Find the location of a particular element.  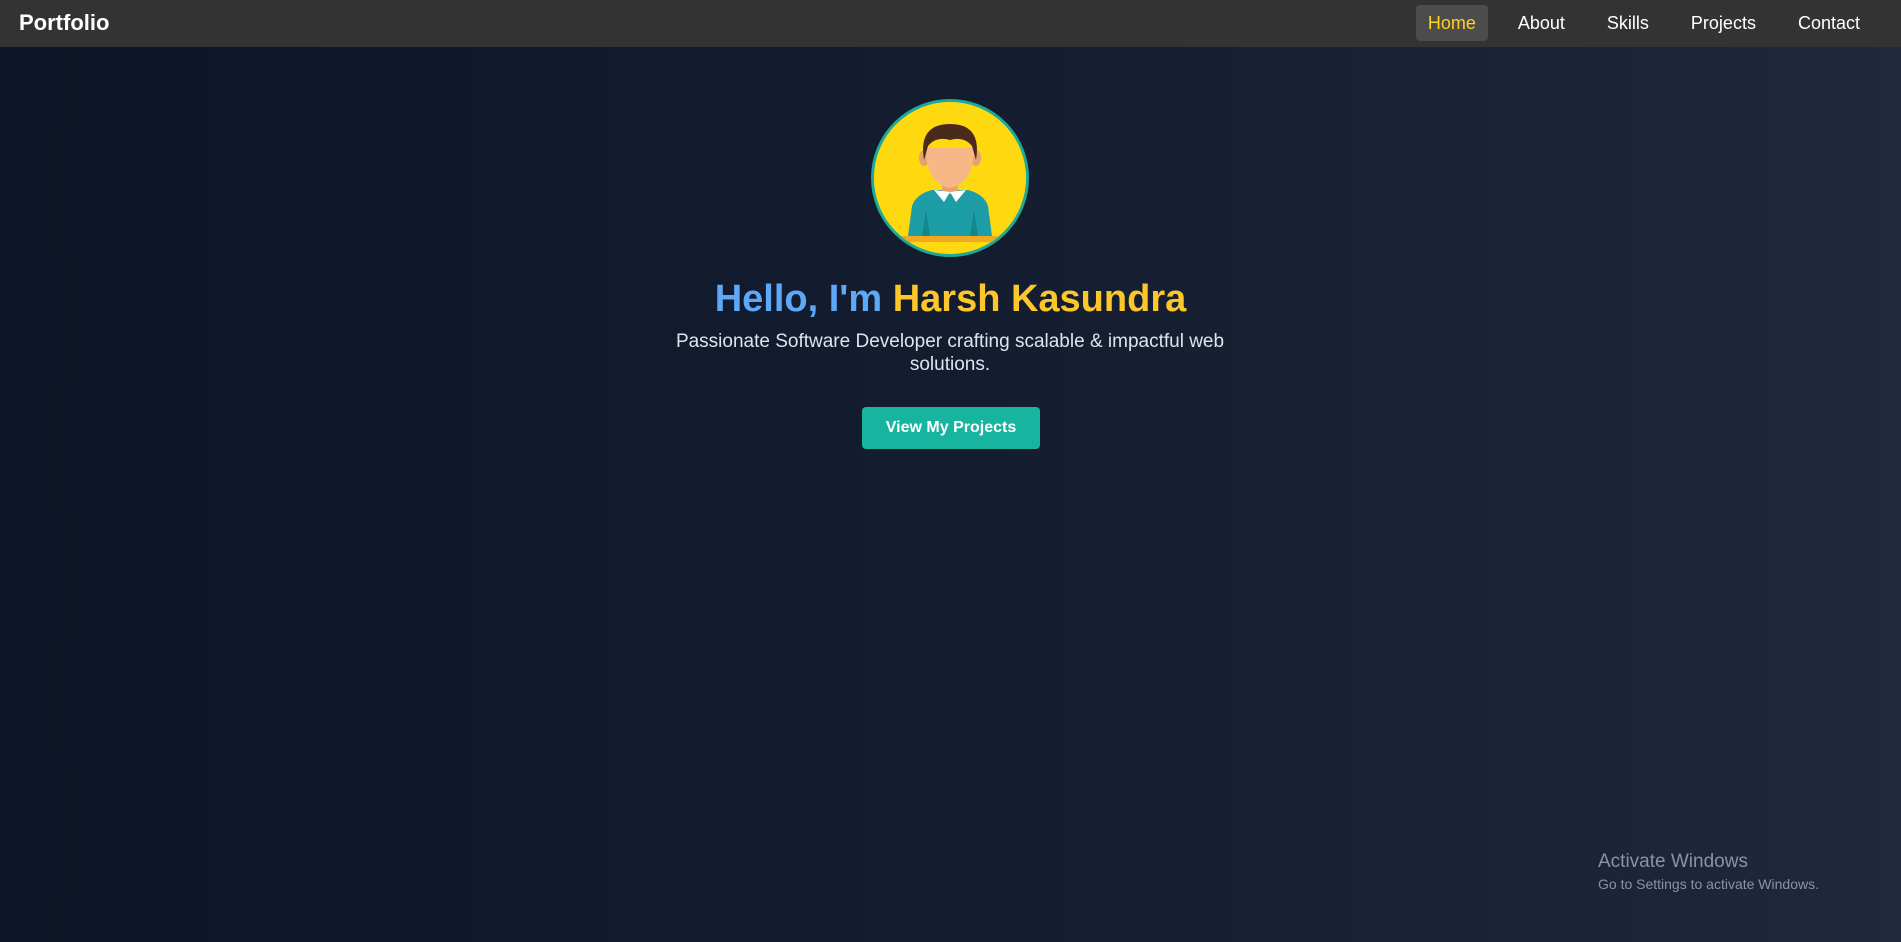

nav-links: Home About Skills Projects Contact is located at coordinates (1643, 23).